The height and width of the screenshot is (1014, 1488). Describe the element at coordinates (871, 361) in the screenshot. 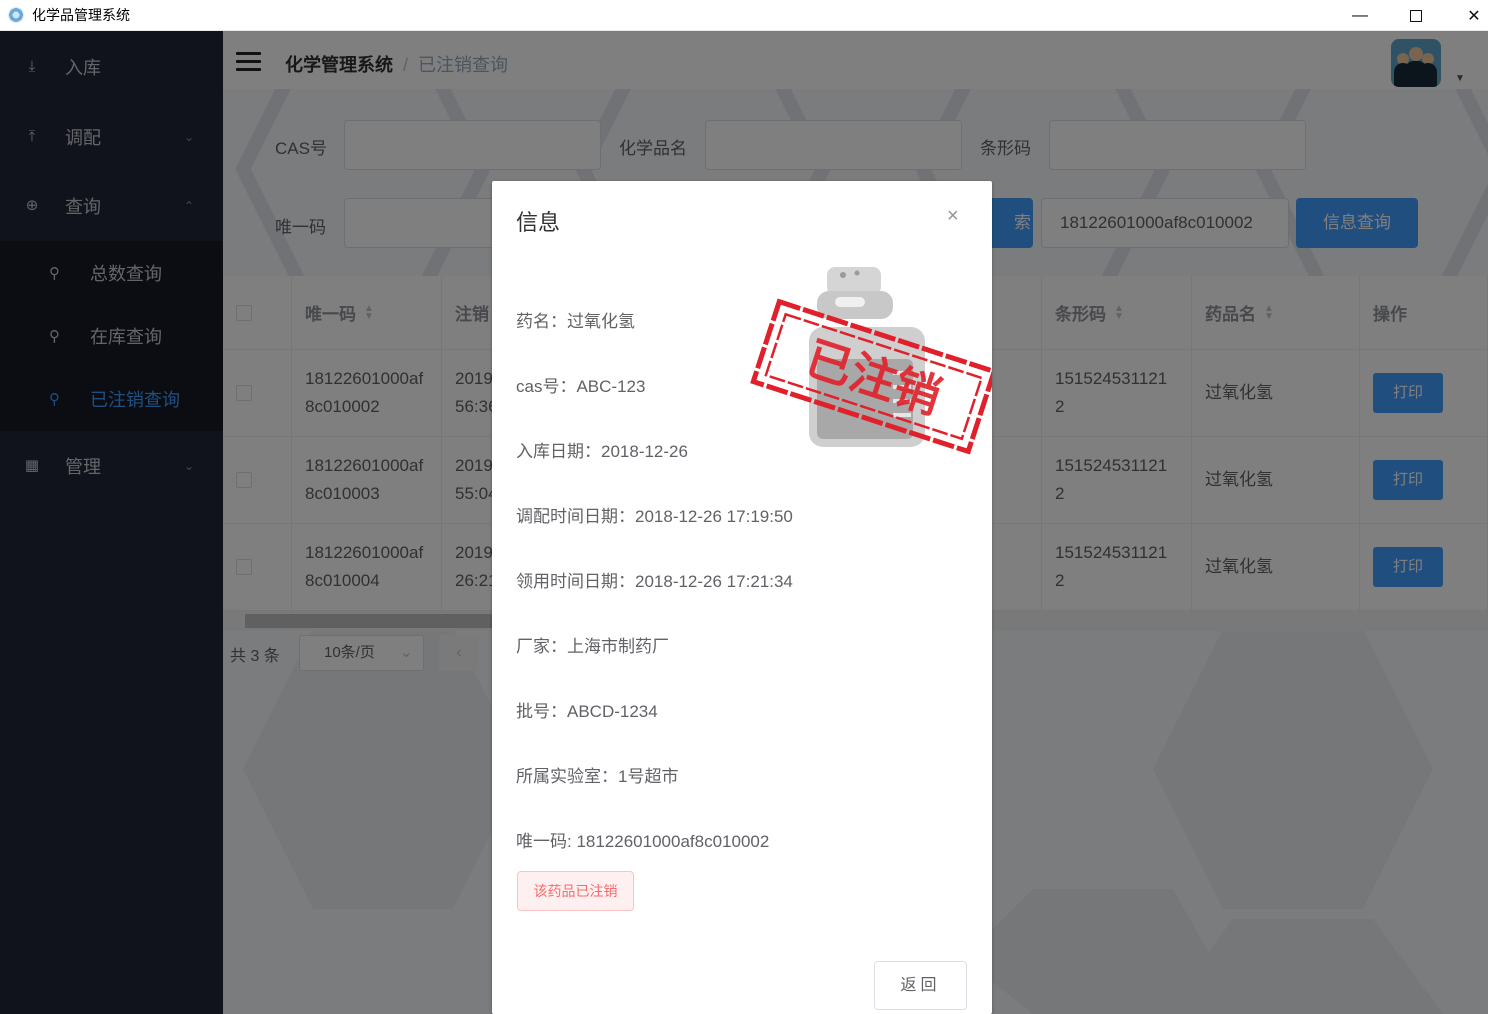

I see `cancelled-stamp: 已注销` at that location.